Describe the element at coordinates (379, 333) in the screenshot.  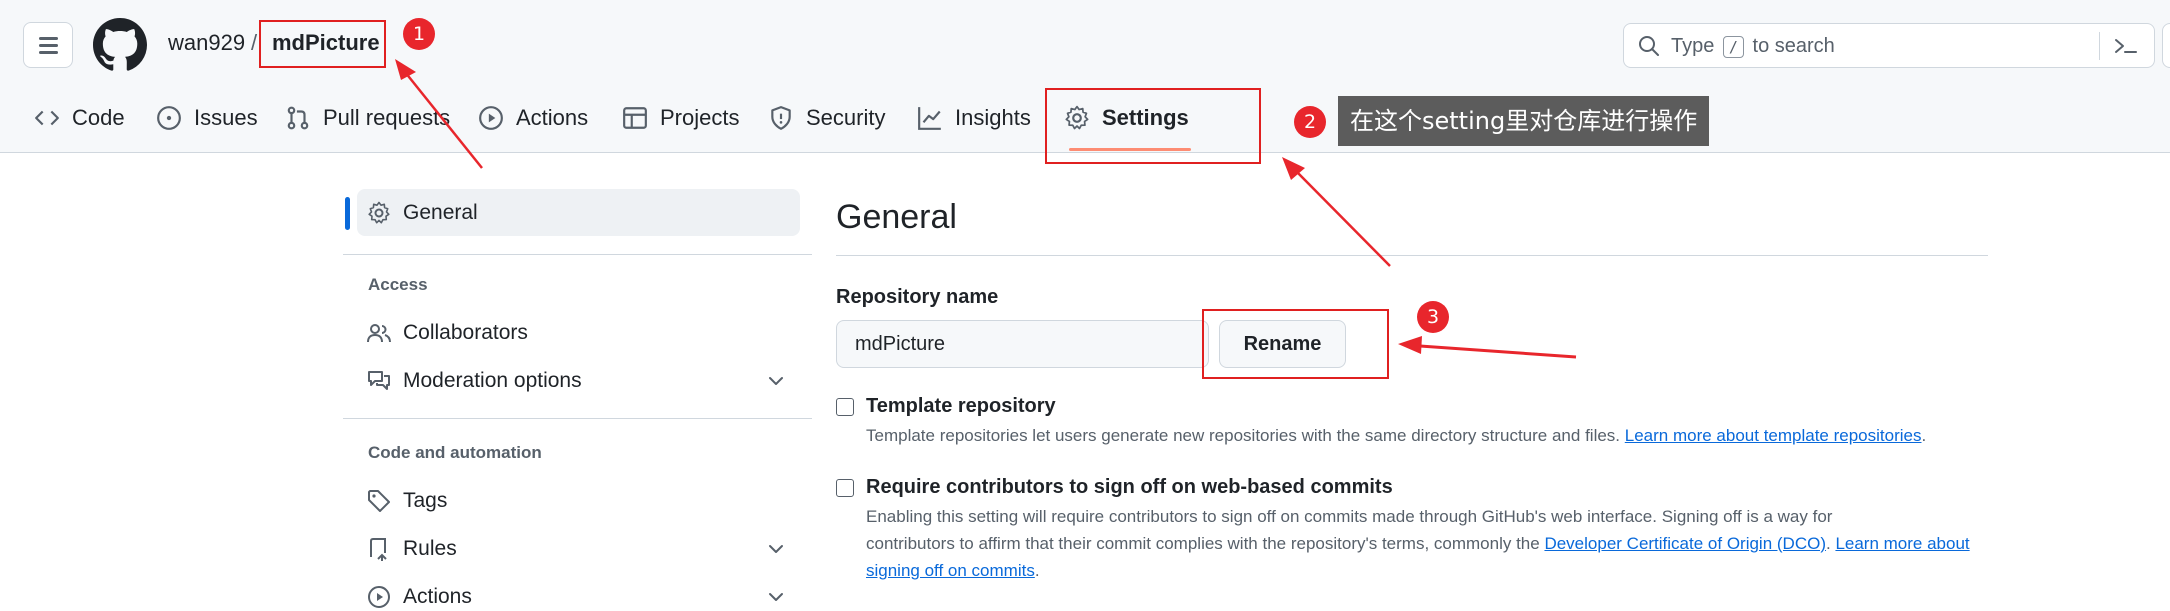
I see `people-icon` at that location.